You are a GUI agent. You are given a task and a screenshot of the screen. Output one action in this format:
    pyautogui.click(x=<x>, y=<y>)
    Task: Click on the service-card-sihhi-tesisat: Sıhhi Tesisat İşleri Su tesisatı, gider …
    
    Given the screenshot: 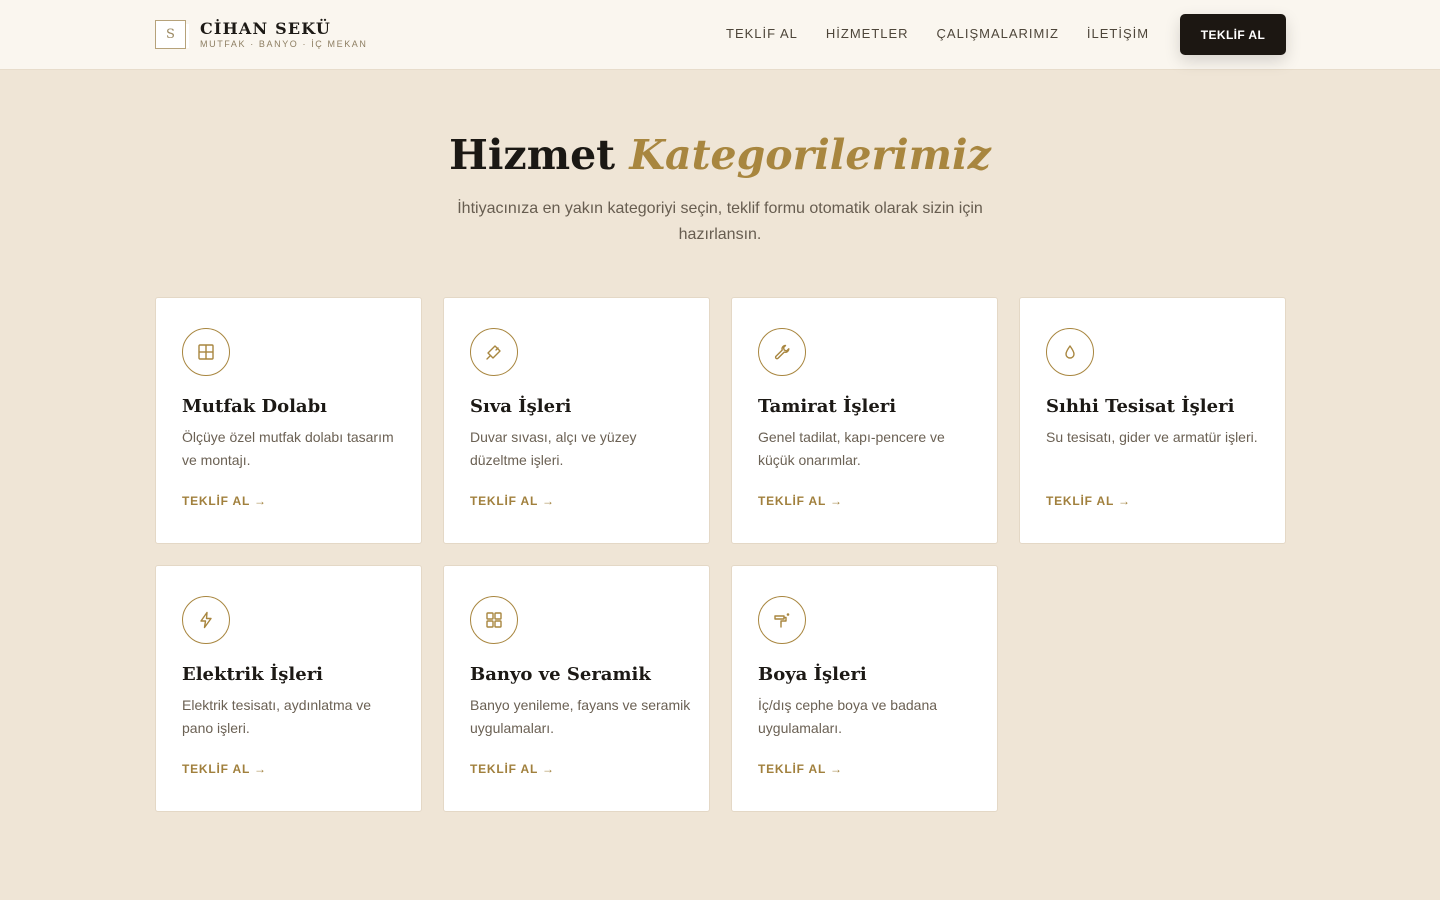 What is the action you would take?
    pyautogui.click(x=1152, y=420)
    